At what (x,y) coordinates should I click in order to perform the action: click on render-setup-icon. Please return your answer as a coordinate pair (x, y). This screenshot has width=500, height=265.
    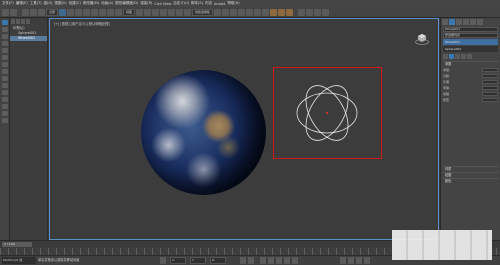
    Looking at the image, I should click on (274, 12).